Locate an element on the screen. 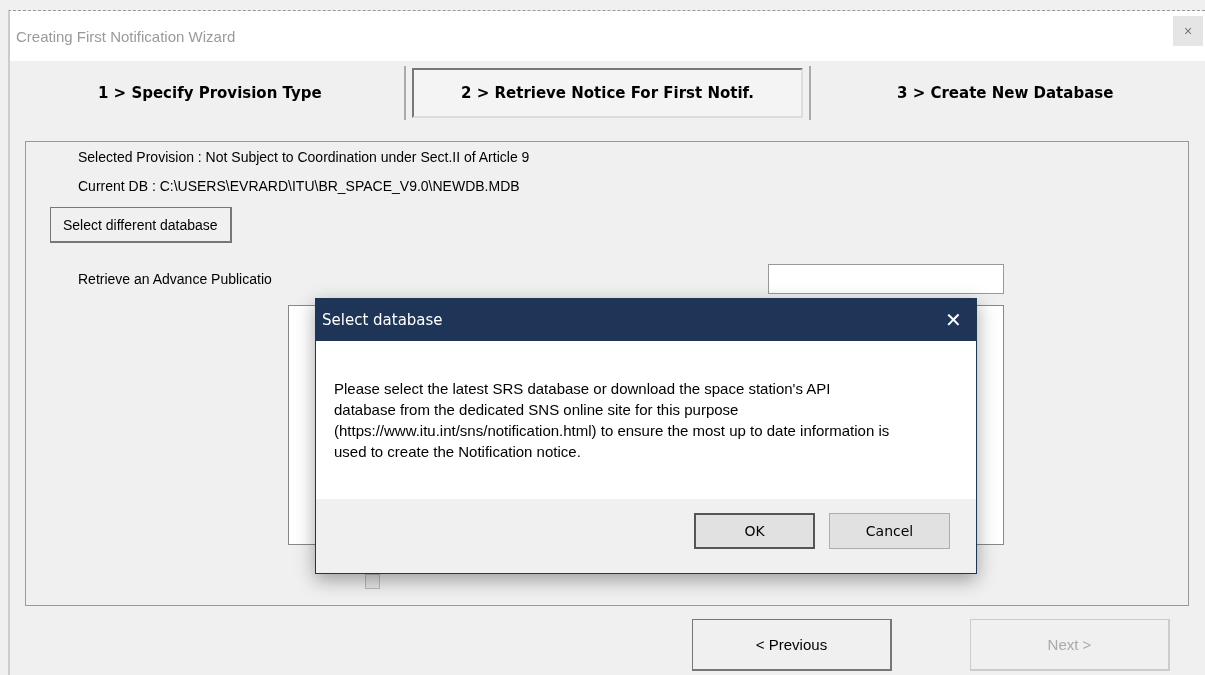  retrieve-label: Retrieve an Advance Publicatio is located at coordinates (175, 279).